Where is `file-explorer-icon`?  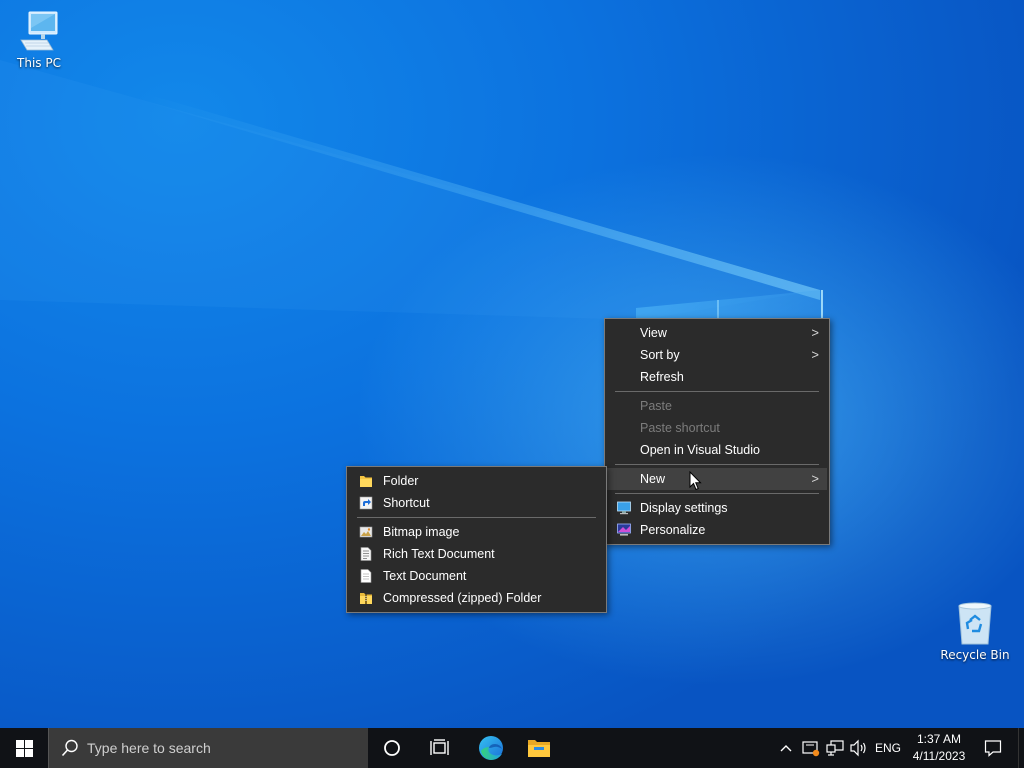
file-explorer-icon is located at coordinates (539, 748).